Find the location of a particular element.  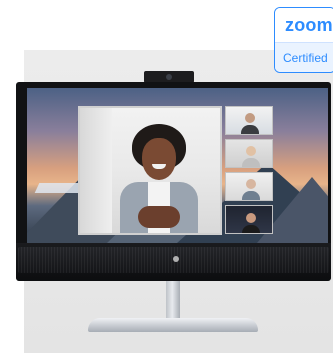

certified-label: Certified is located at coordinates (304, 57).